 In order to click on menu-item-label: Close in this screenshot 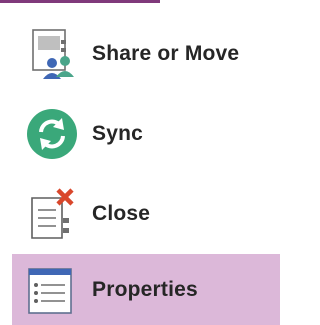, I will do `click(121, 213)`.